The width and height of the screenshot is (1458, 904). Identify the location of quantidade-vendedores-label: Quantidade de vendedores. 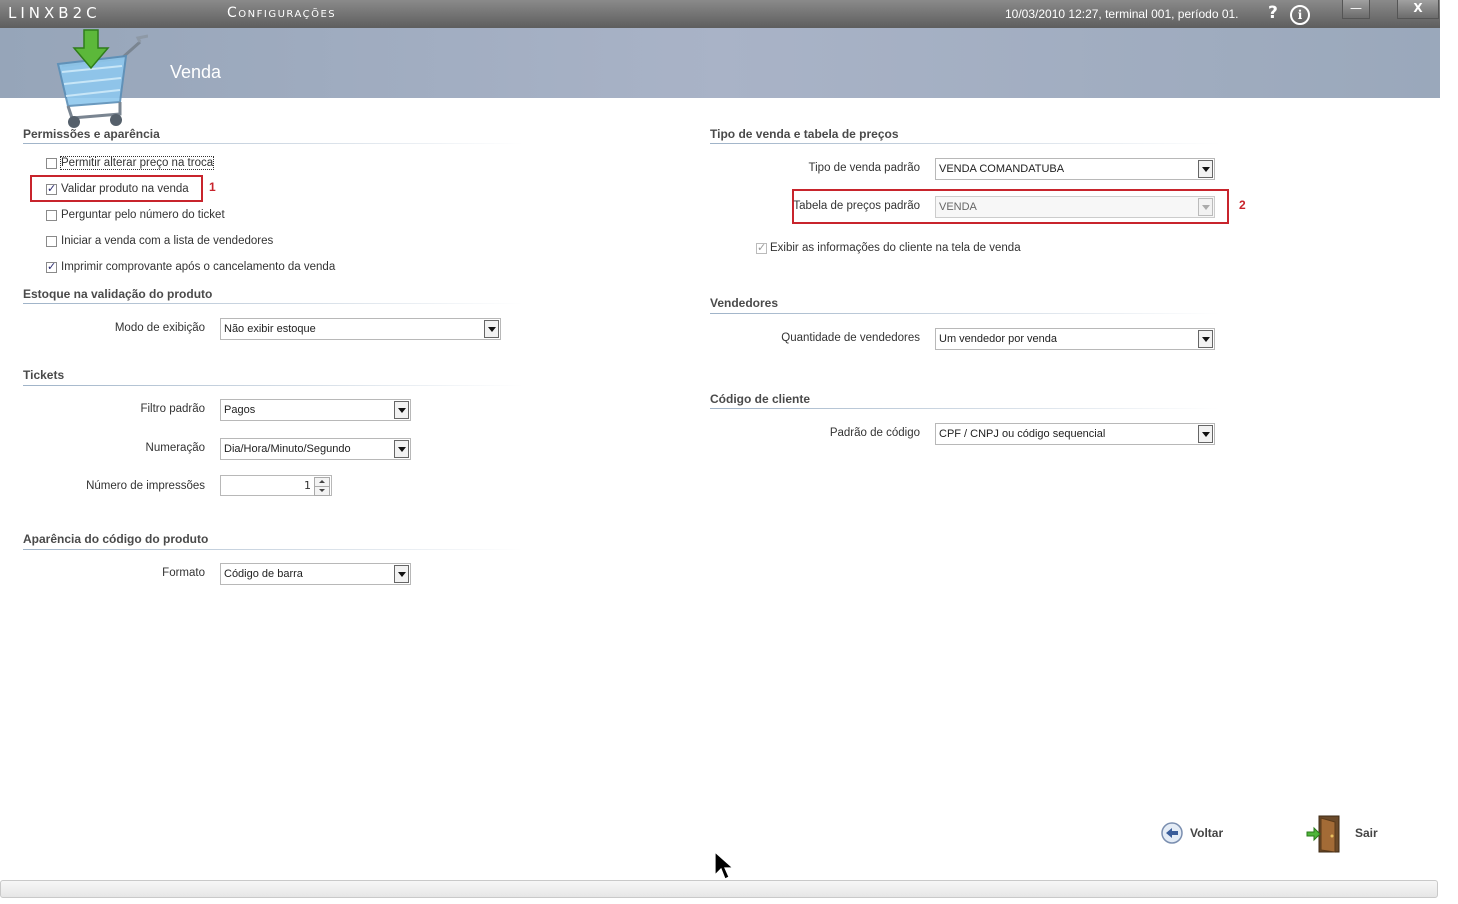
(850, 338).